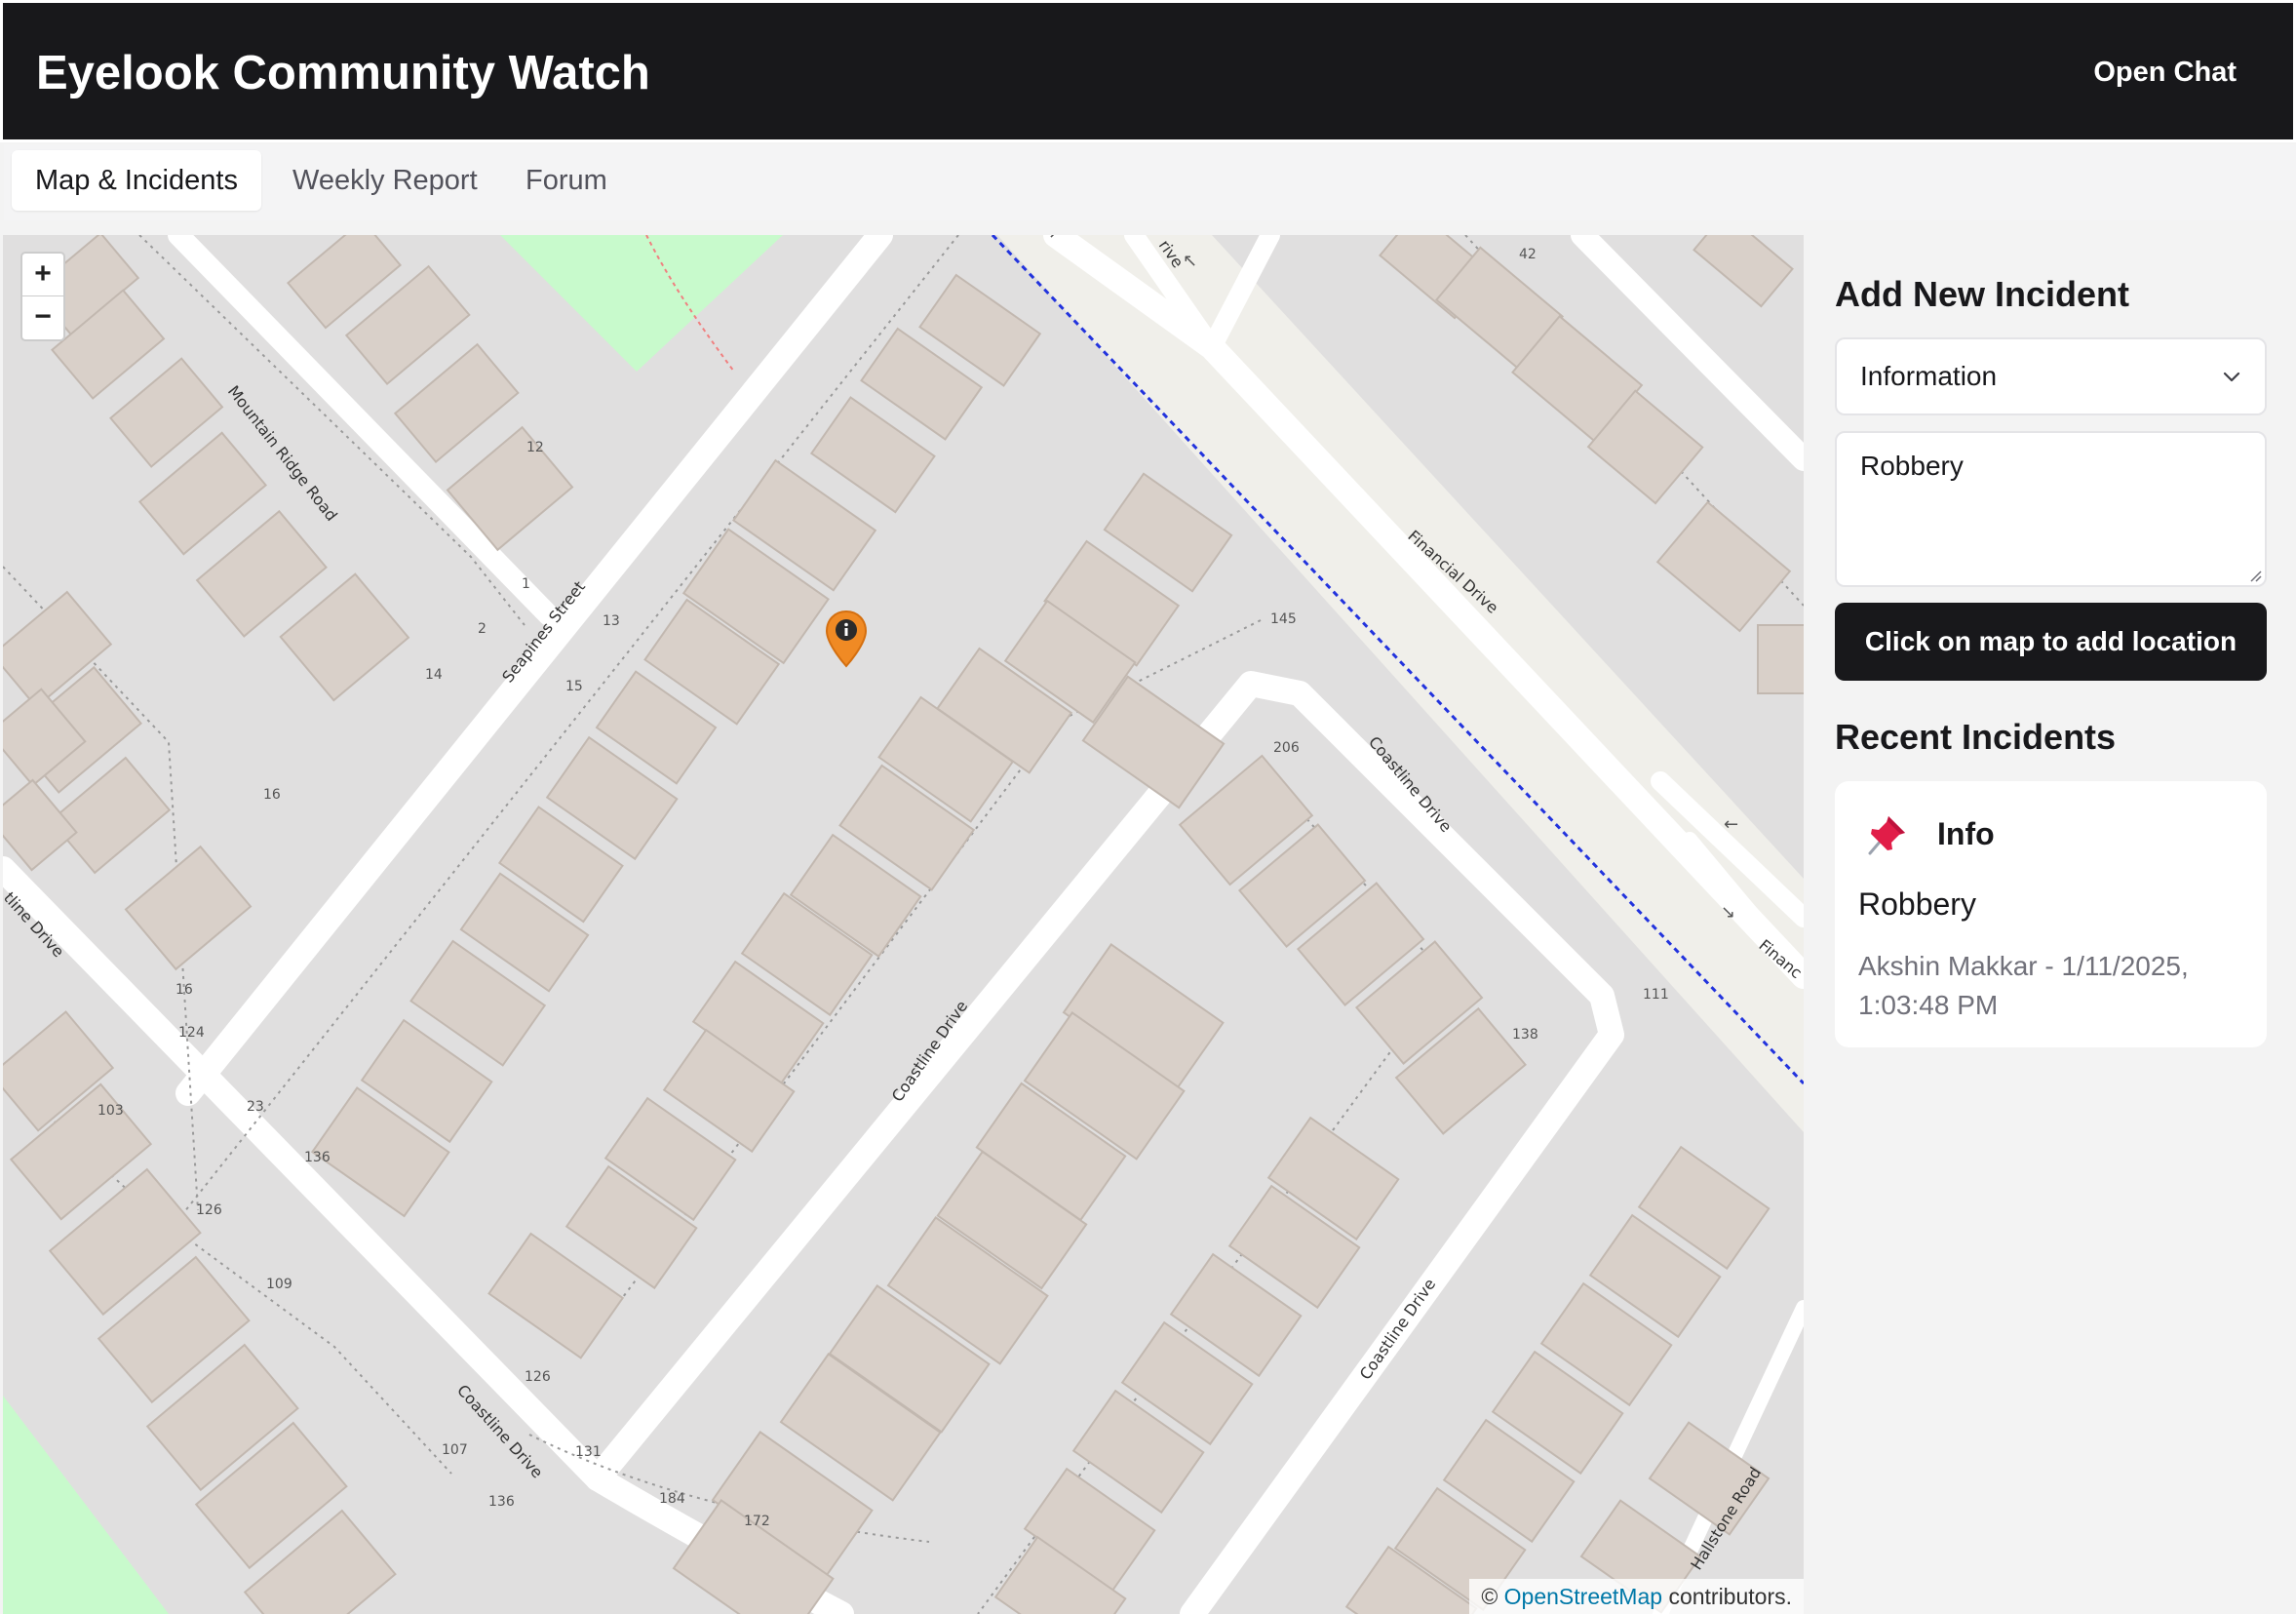 This screenshot has width=2296, height=1614. I want to click on incident-description-value: Robbery, so click(1912, 466).